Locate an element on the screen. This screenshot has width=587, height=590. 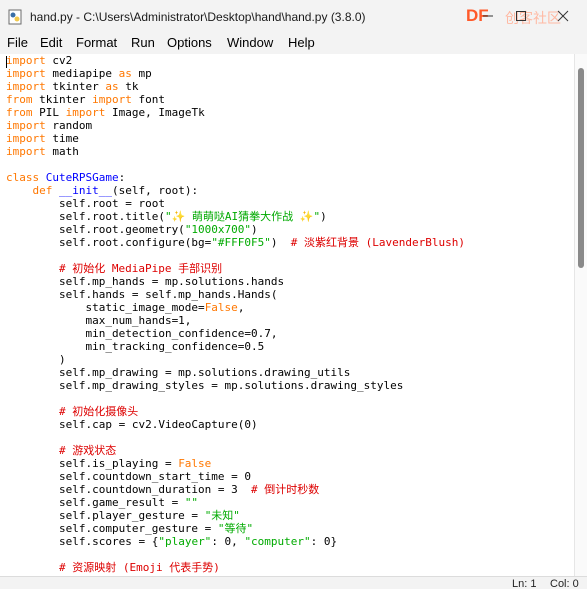
code-token: : is located at coordinates (122, 177).